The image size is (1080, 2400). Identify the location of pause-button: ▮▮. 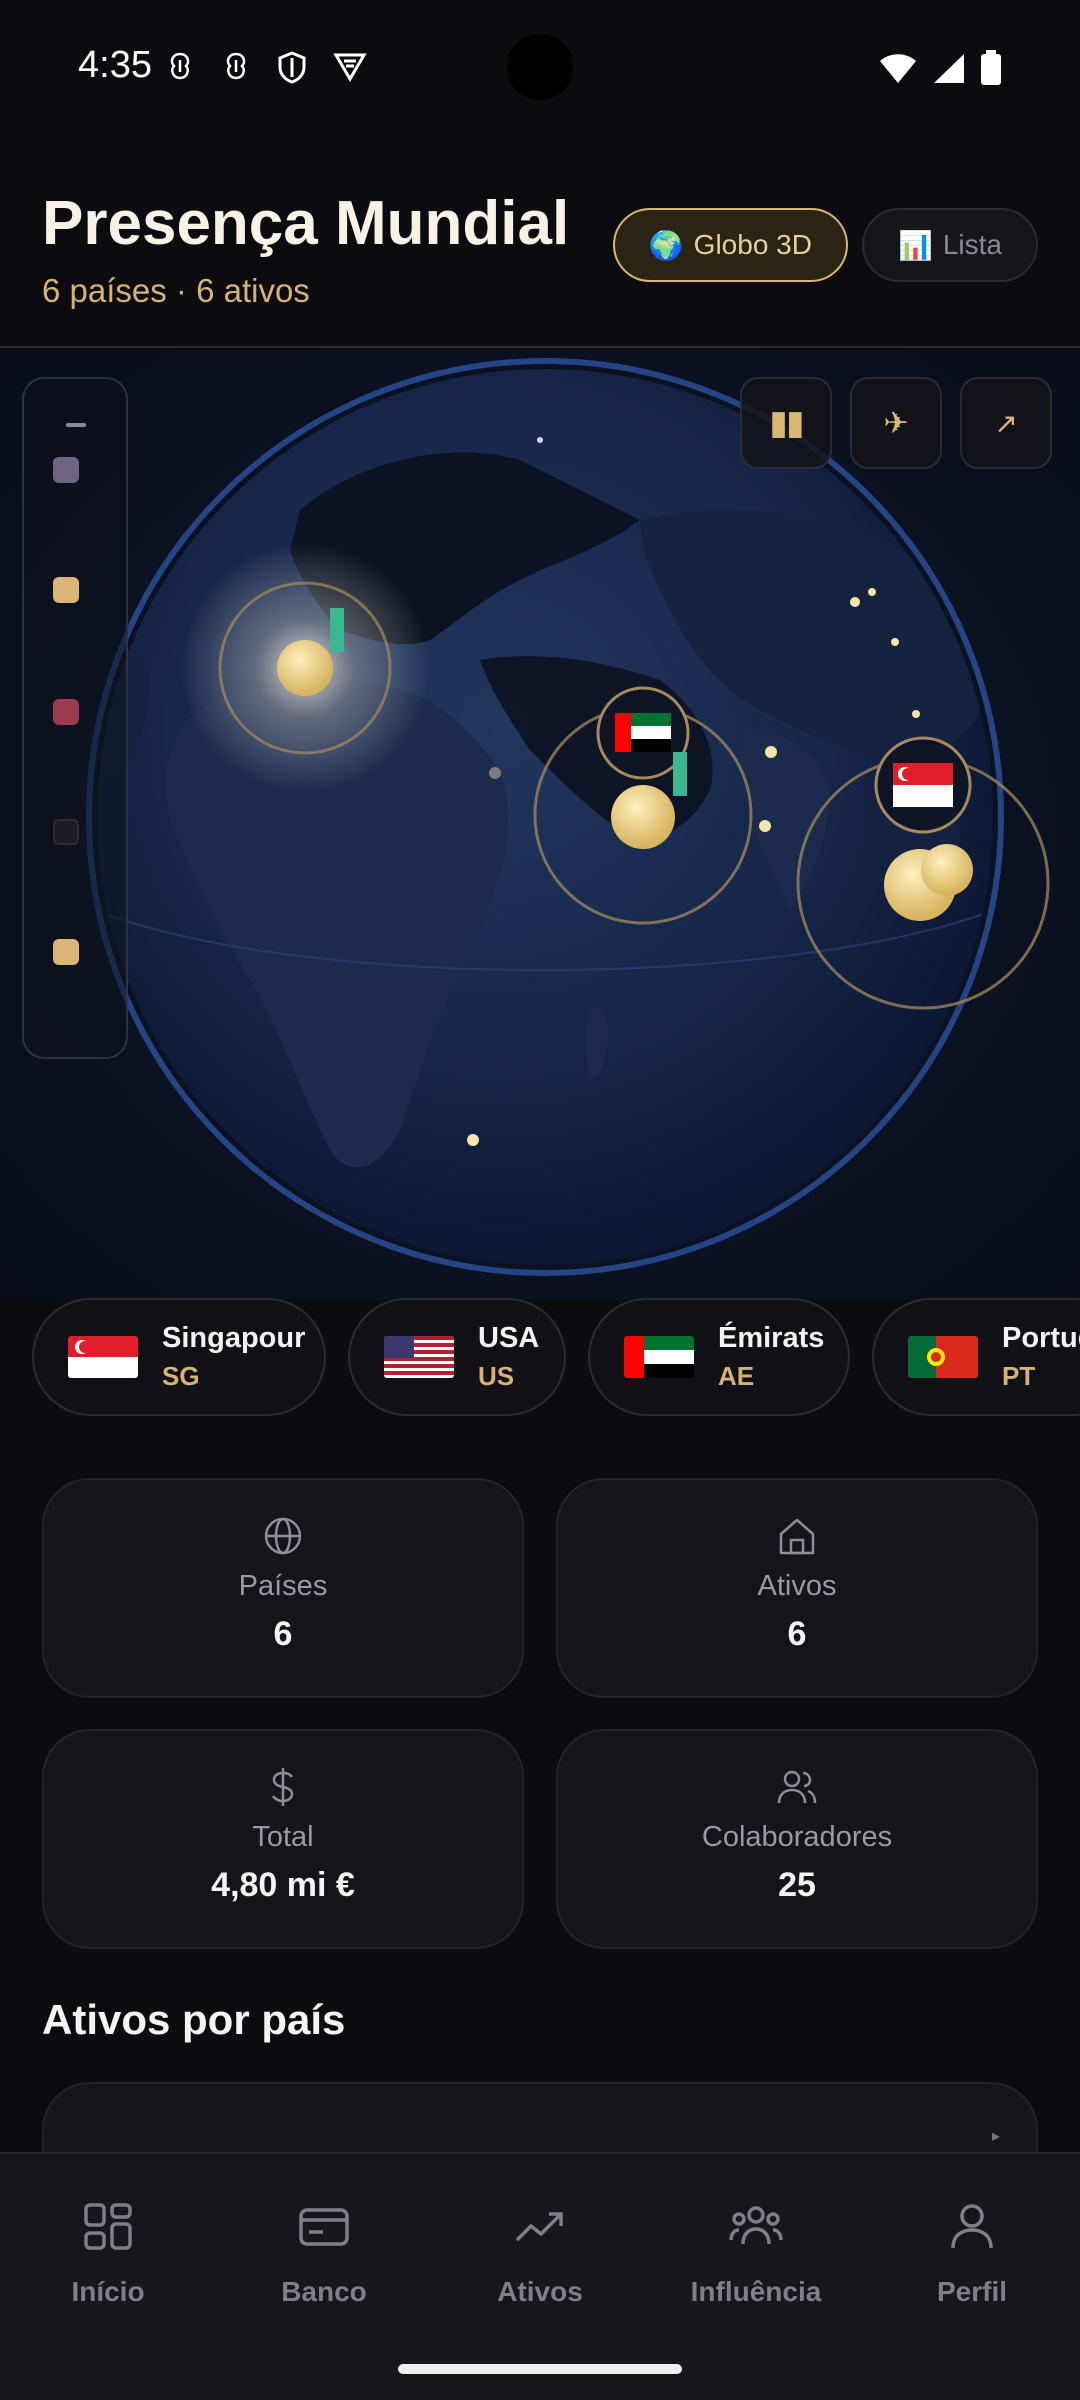
(786, 423).